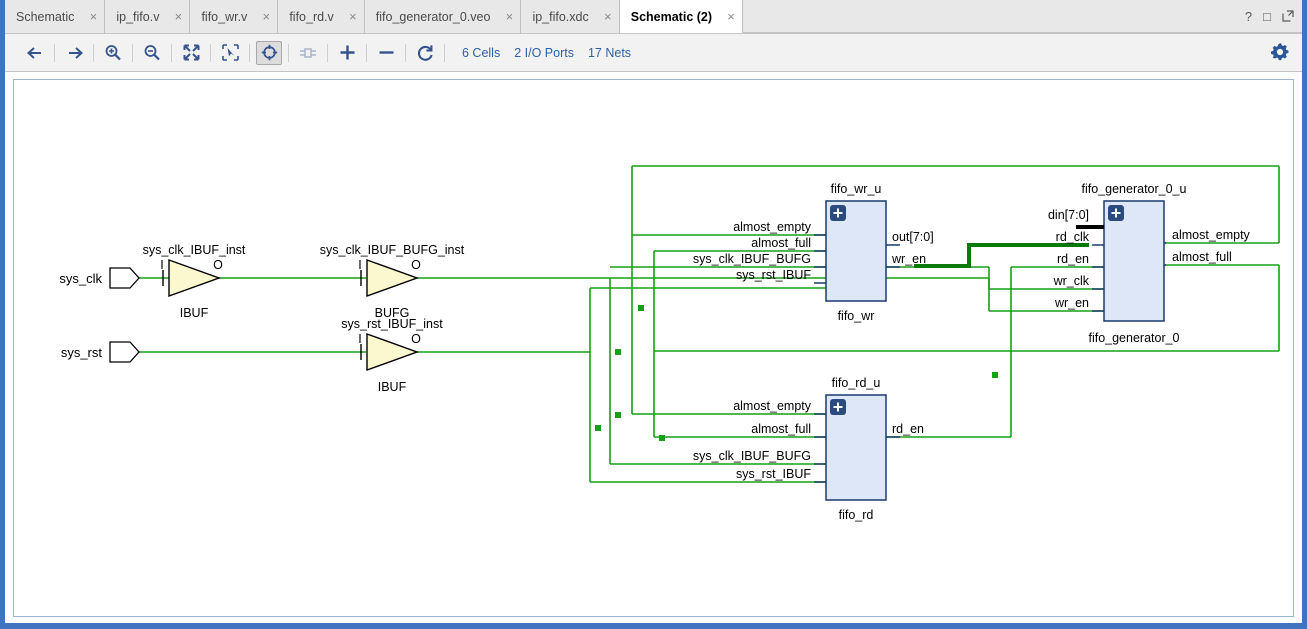 Image resolution: width=1307 pixels, height=629 pixels. What do you see at coordinates (269, 52) in the screenshot?
I see `autofit-selection-button` at bounding box center [269, 52].